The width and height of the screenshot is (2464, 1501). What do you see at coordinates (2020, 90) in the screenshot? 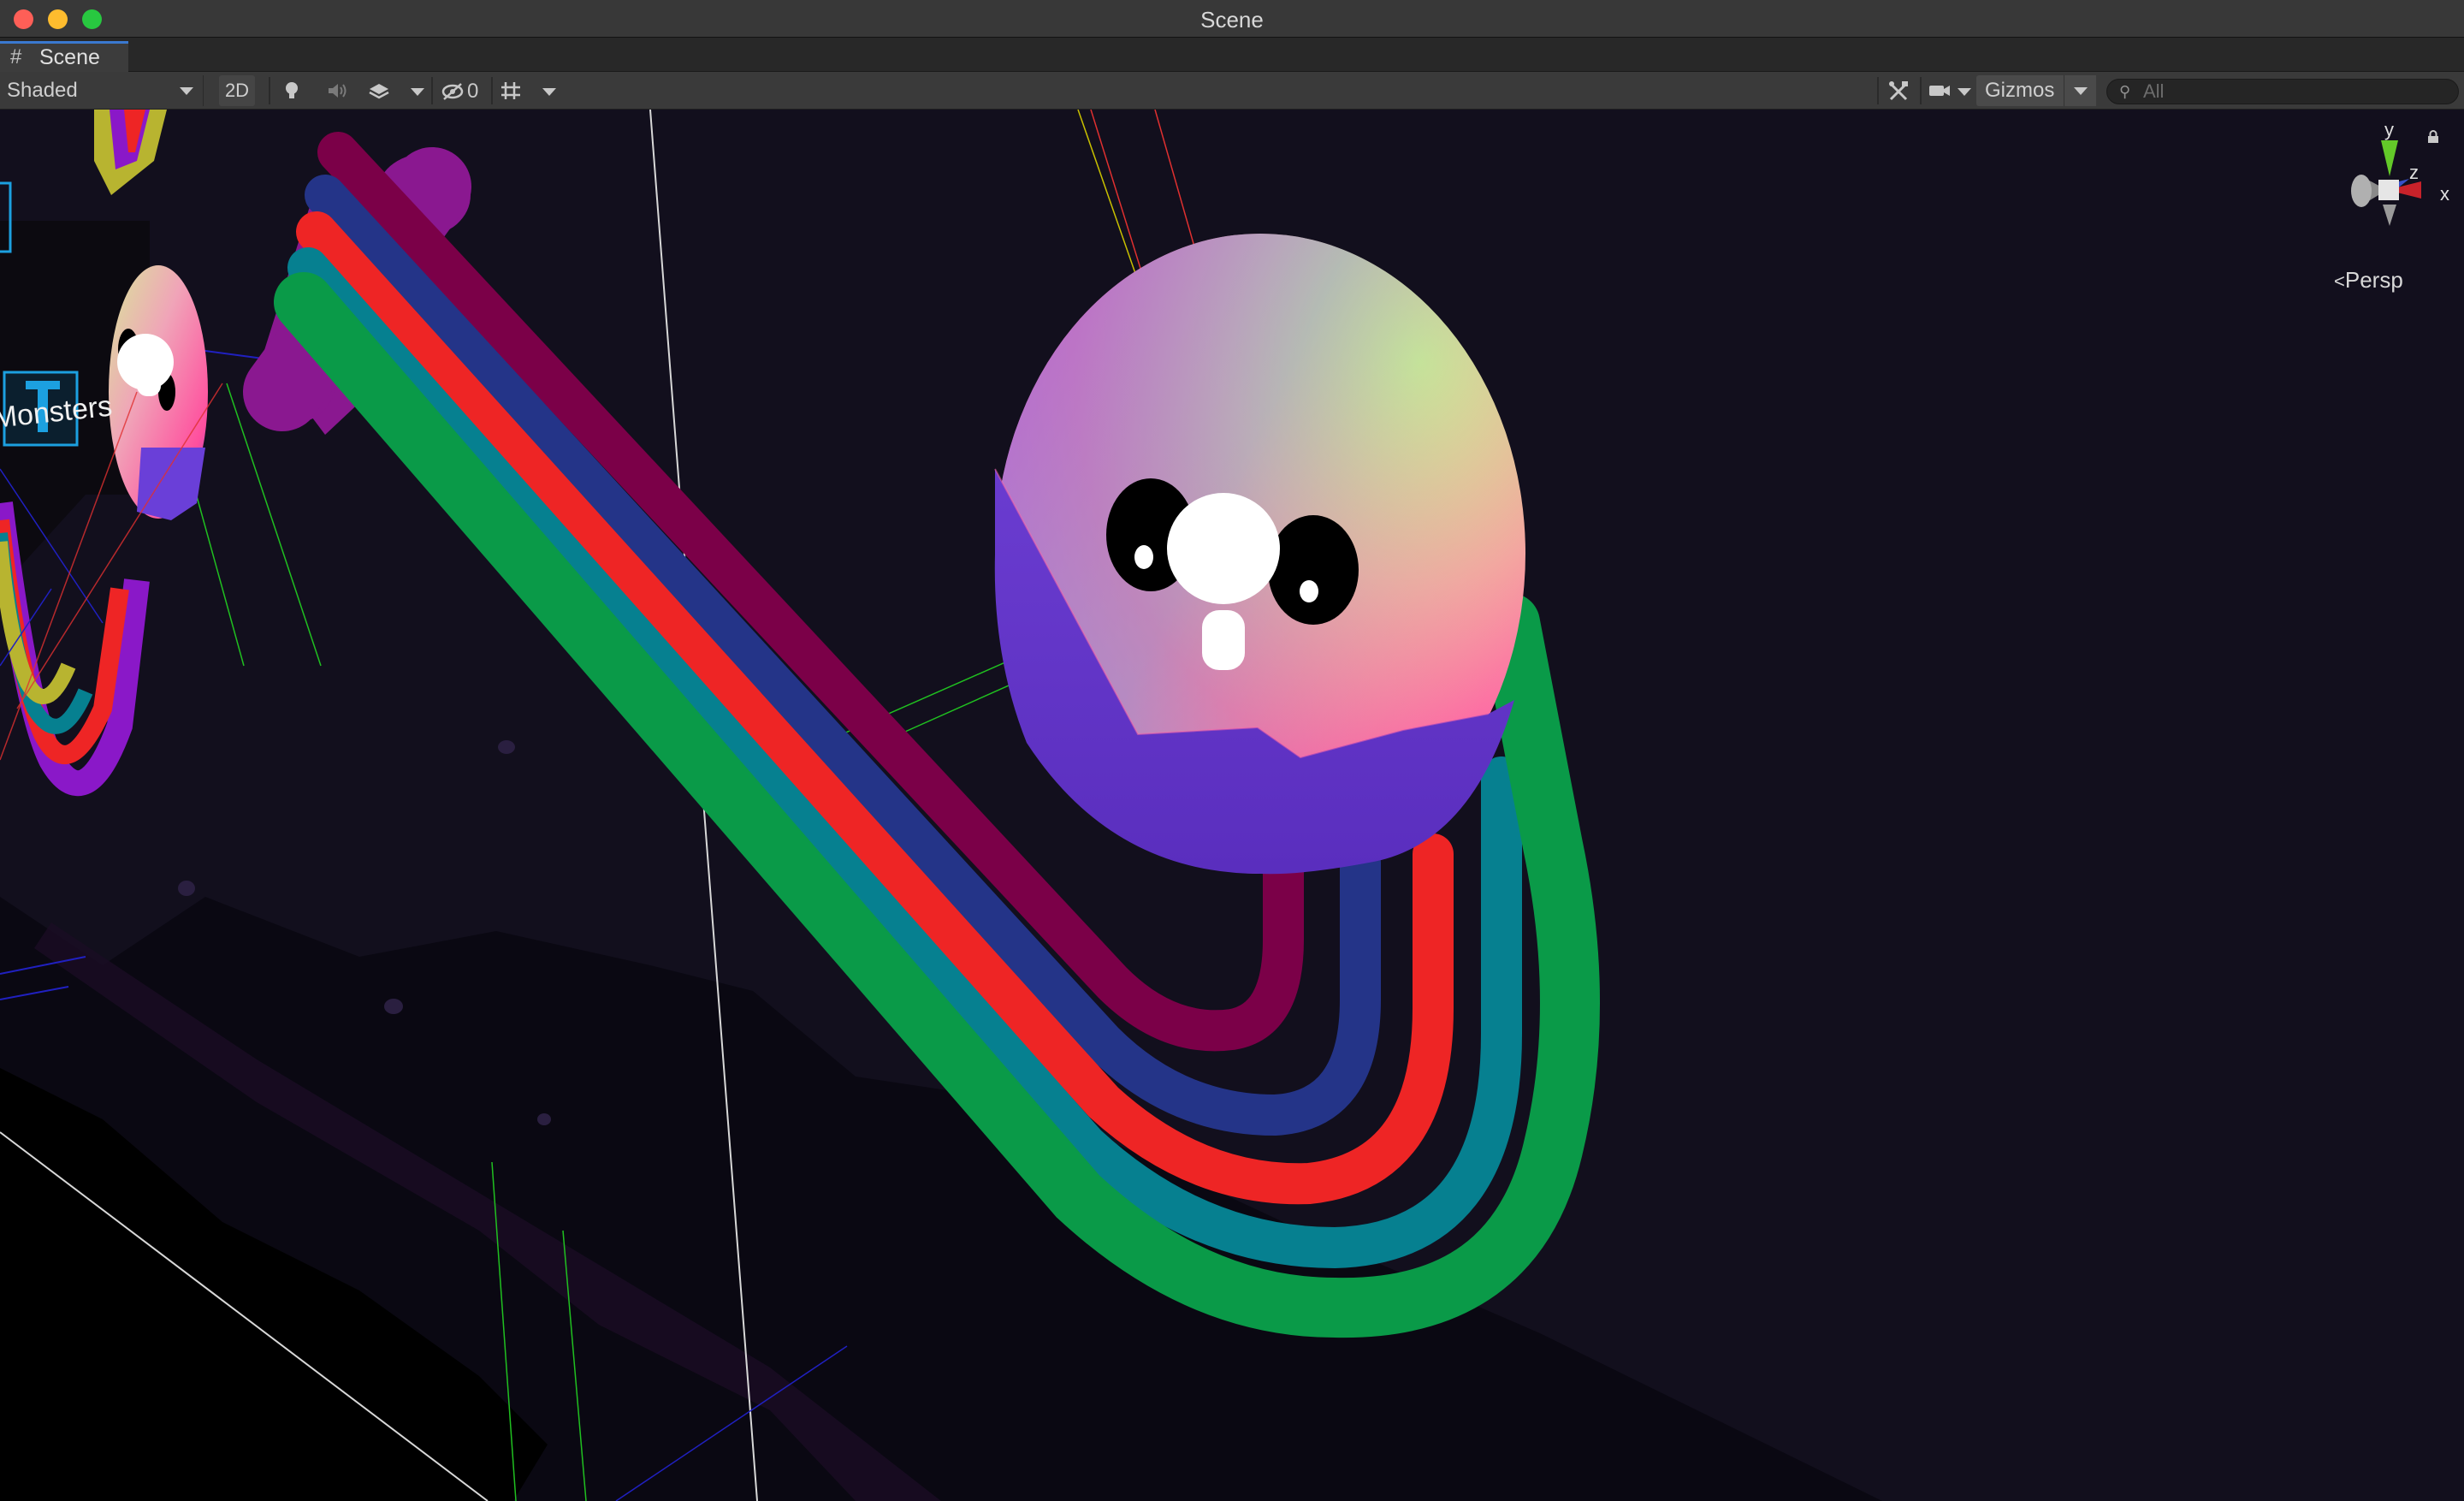
I see `gizmos-label: Gizmos` at bounding box center [2020, 90].